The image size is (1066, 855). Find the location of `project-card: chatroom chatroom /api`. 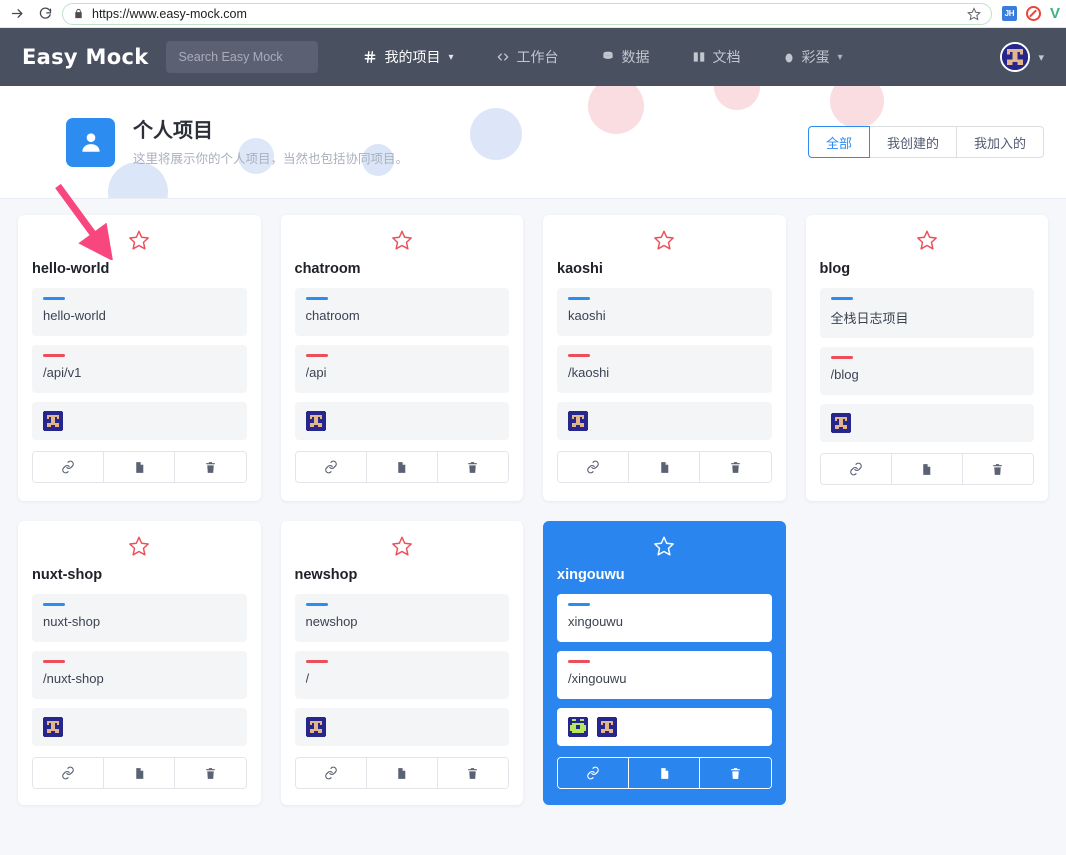

project-card: chatroom chatroom /api is located at coordinates (401, 358).